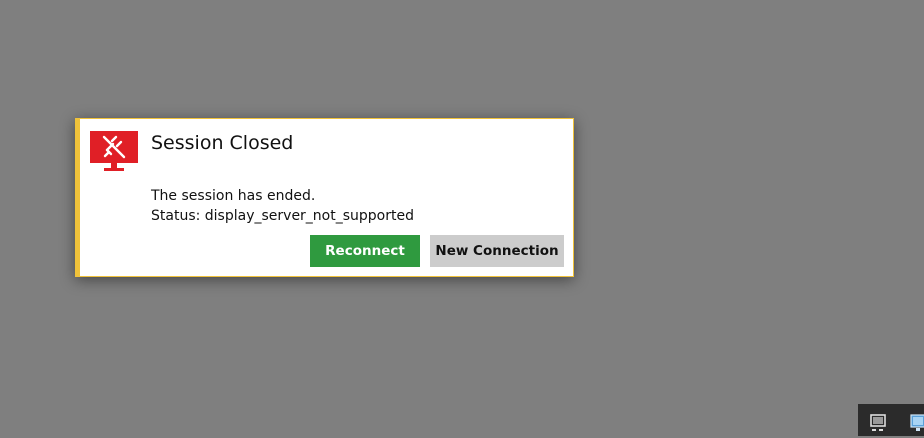 Image resolution: width=924 pixels, height=438 pixels. What do you see at coordinates (233, 196) in the screenshot?
I see `session-ended-message: The session has ended.` at bounding box center [233, 196].